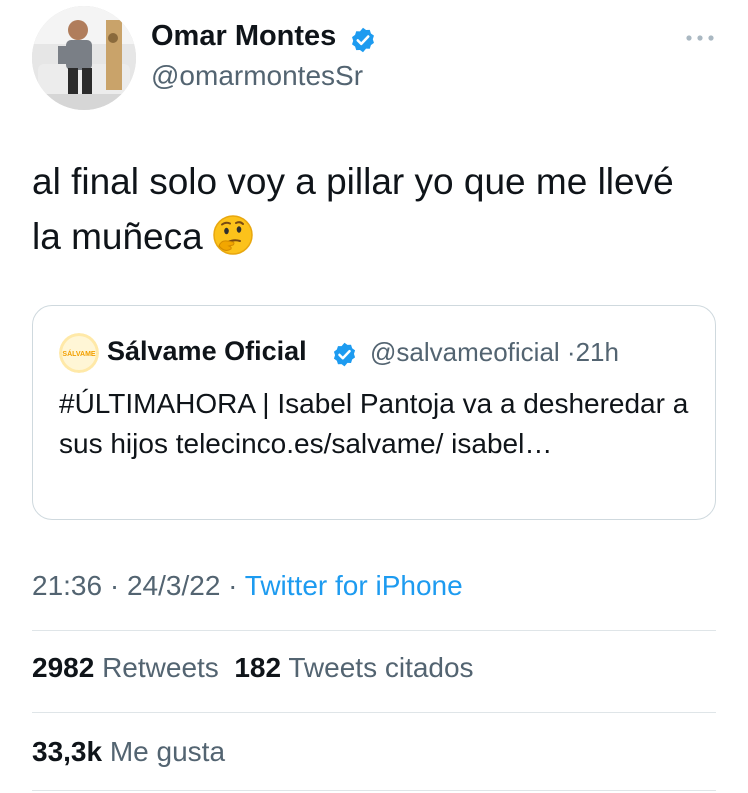  I want to click on likes-stats-row: 33,3k Me gusta, so click(128, 752).